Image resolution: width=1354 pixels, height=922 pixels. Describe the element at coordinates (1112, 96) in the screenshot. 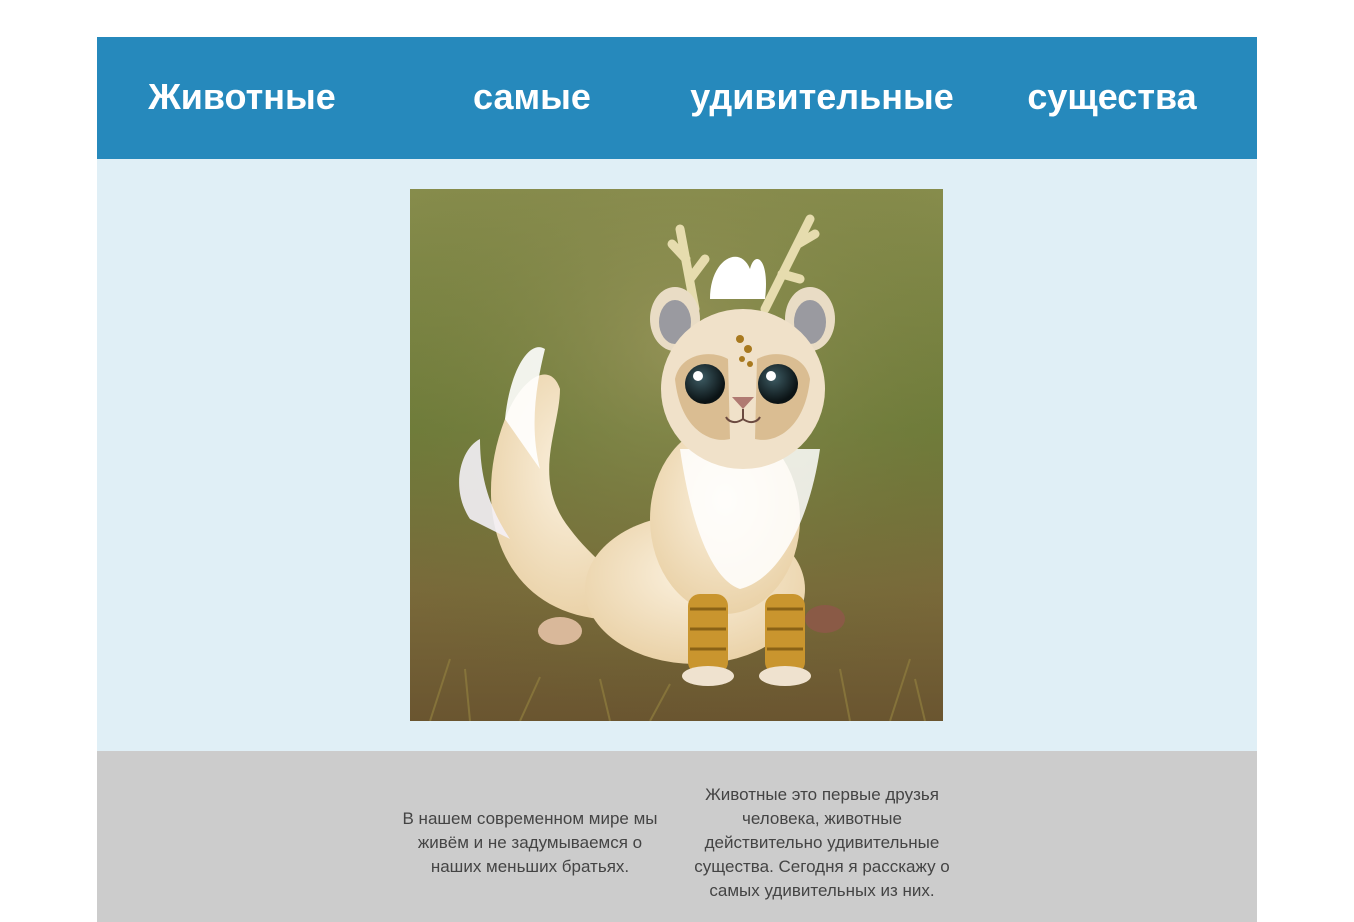

I see `header-word-4: существа` at that location.